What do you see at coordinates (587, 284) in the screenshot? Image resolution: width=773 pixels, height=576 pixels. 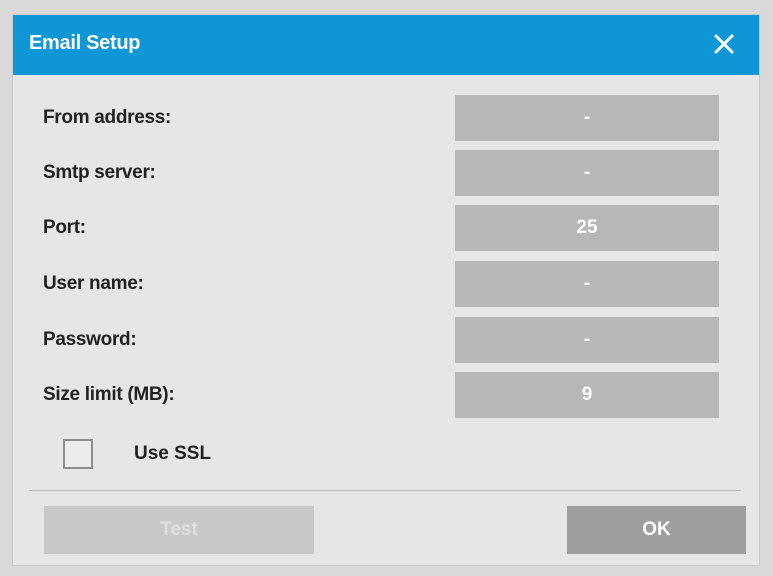 I see `user-name-field: -` at bounding box center [587, 284].